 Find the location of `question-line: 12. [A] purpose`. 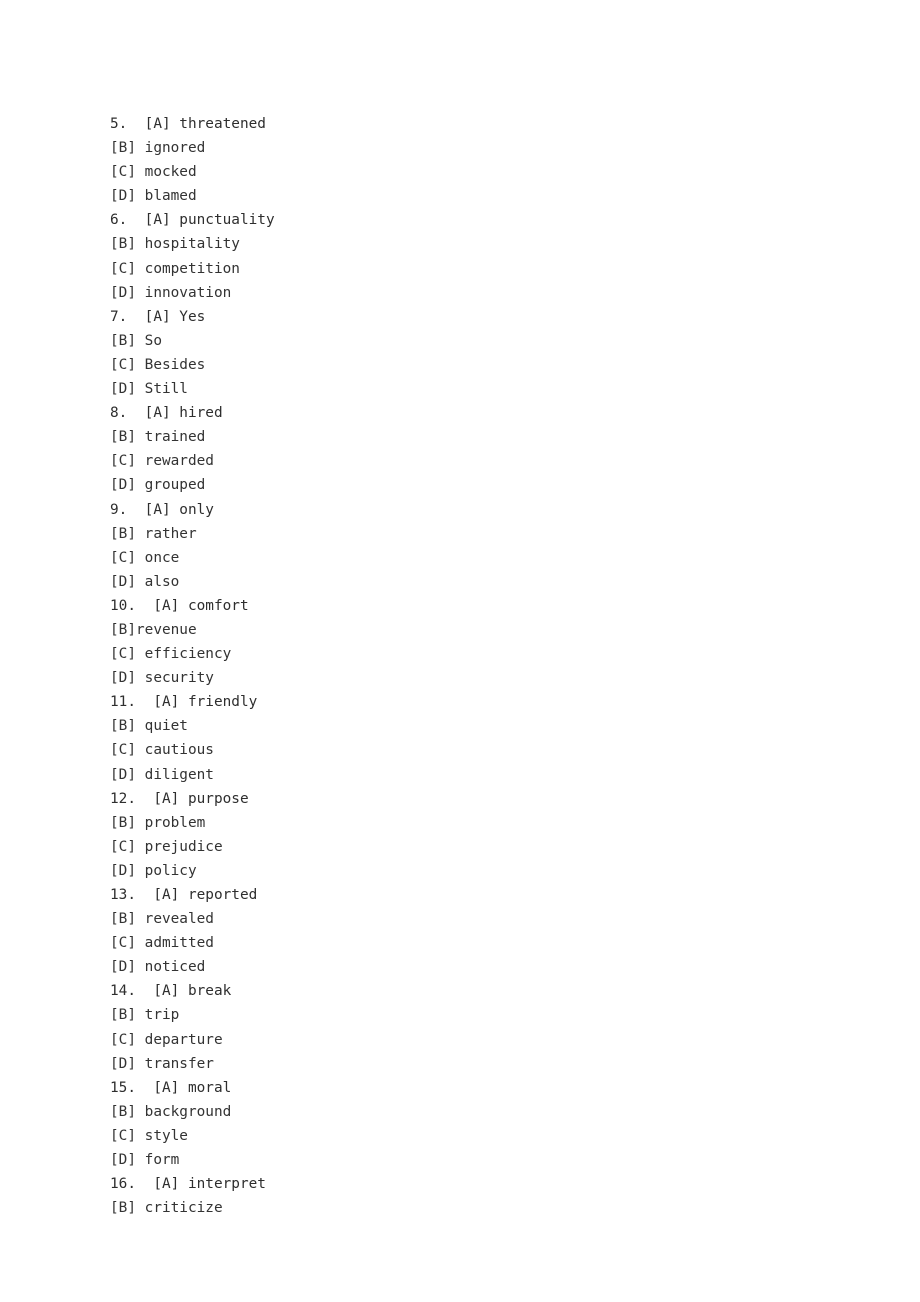

question-line: 12. [A] purpose is located at coordinates (179, 798).